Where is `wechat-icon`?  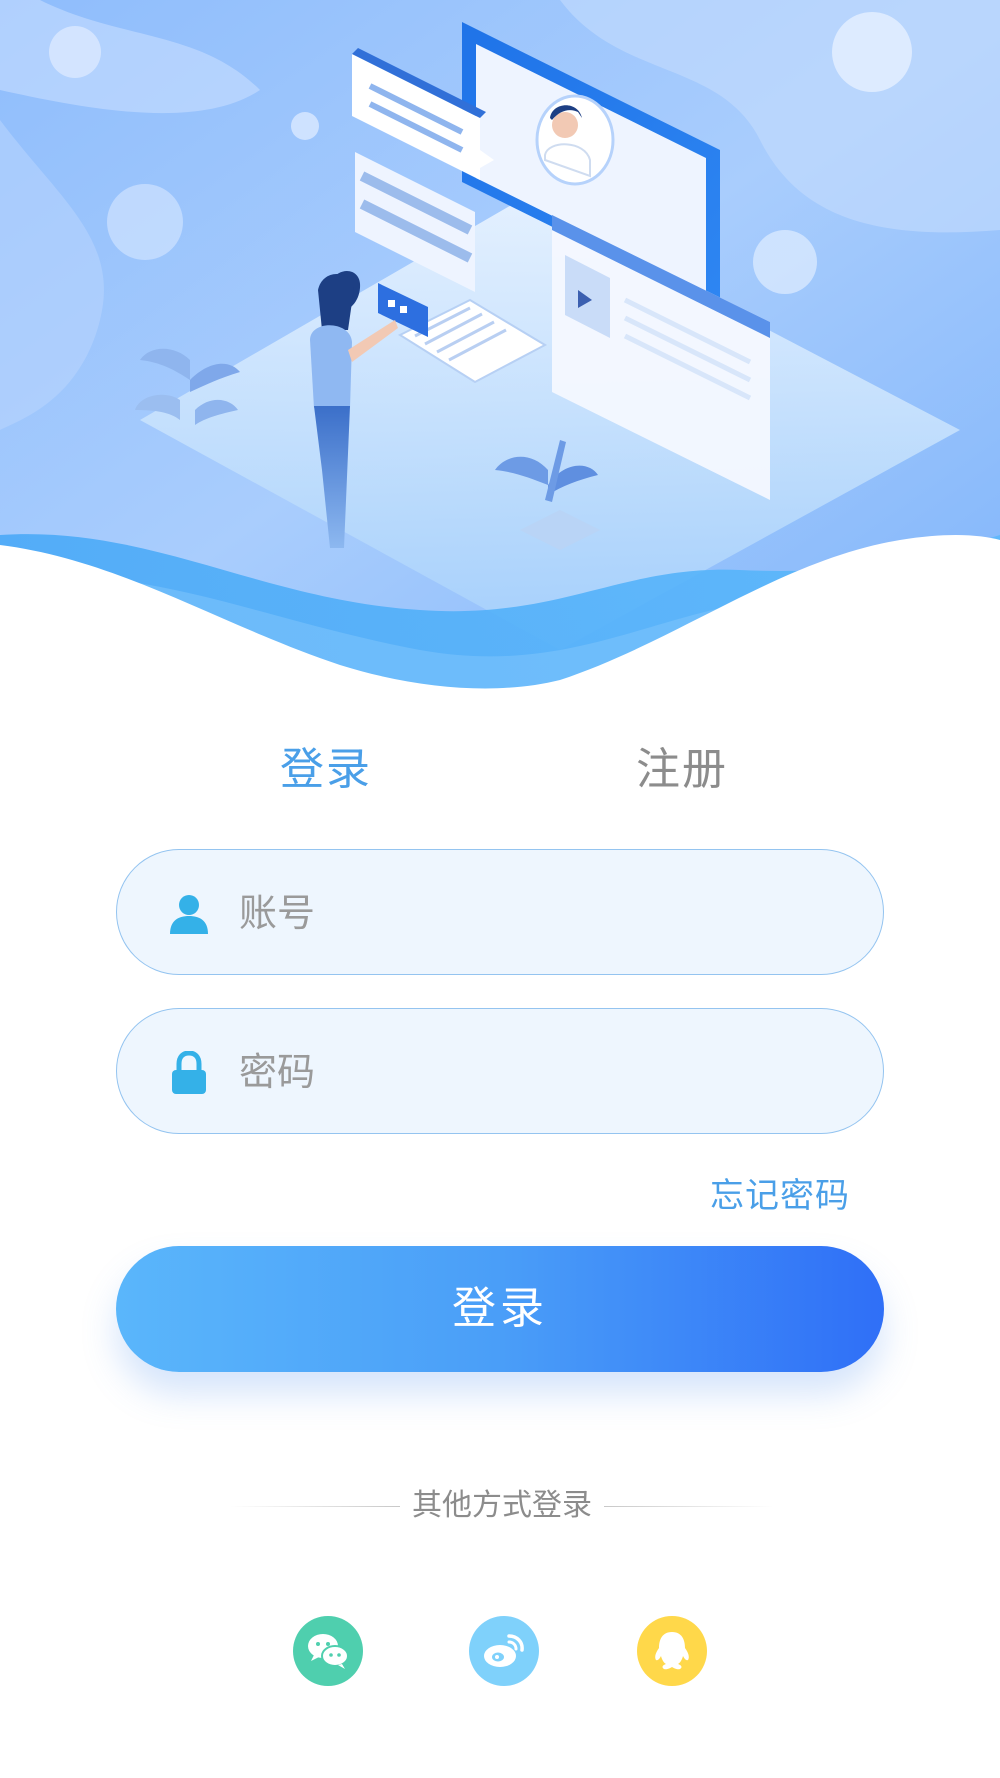
wechat-icon is located at coordinates (328, 1651).